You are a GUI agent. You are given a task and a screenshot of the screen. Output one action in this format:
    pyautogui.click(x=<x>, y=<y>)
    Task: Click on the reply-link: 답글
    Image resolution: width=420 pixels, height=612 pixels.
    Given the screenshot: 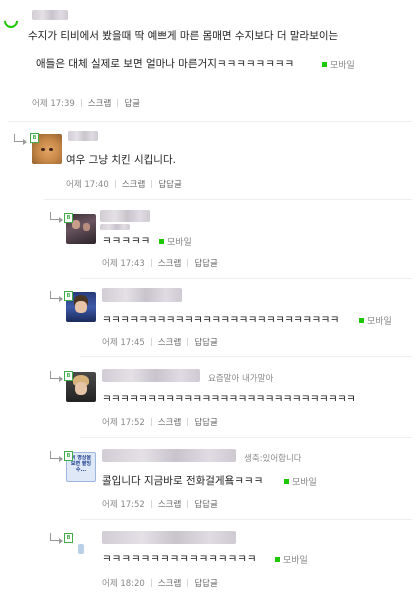 What is the action you would take?
    pyautogui.click(x=132, y=104)
    